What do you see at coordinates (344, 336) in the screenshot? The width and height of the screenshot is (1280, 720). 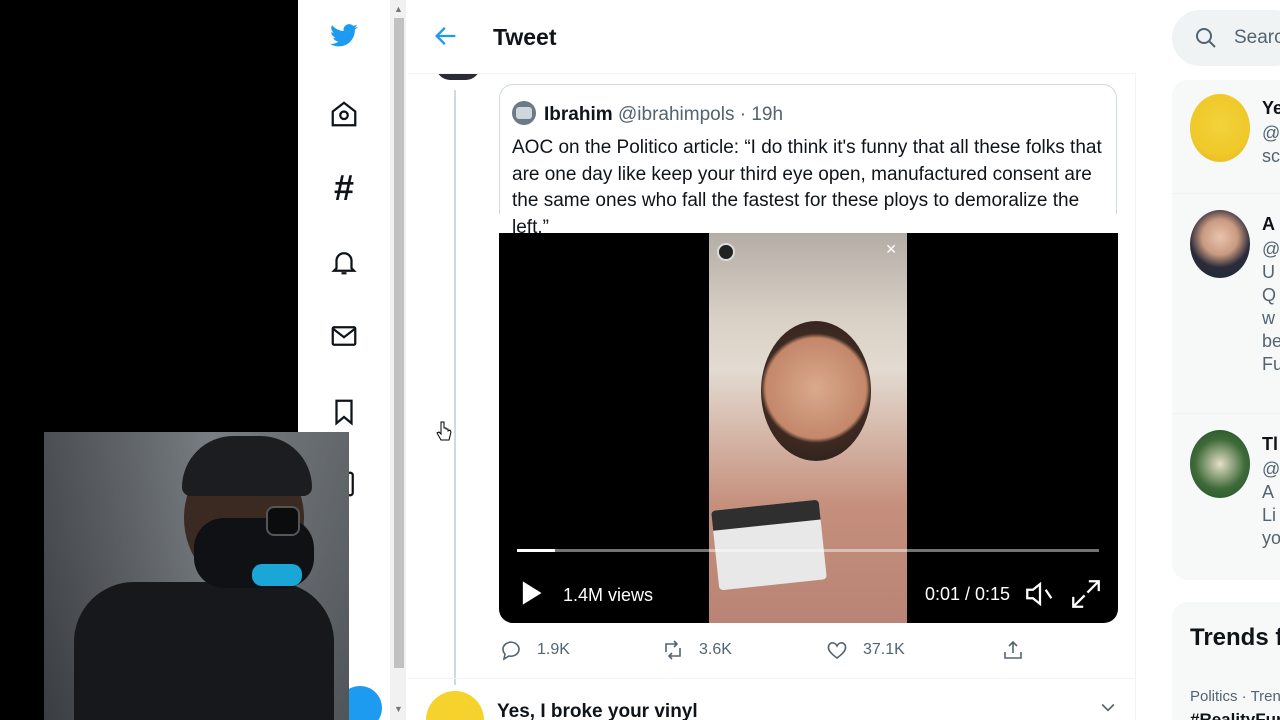 I see `messages-envelope-icon` at bounding box center [344, 336].